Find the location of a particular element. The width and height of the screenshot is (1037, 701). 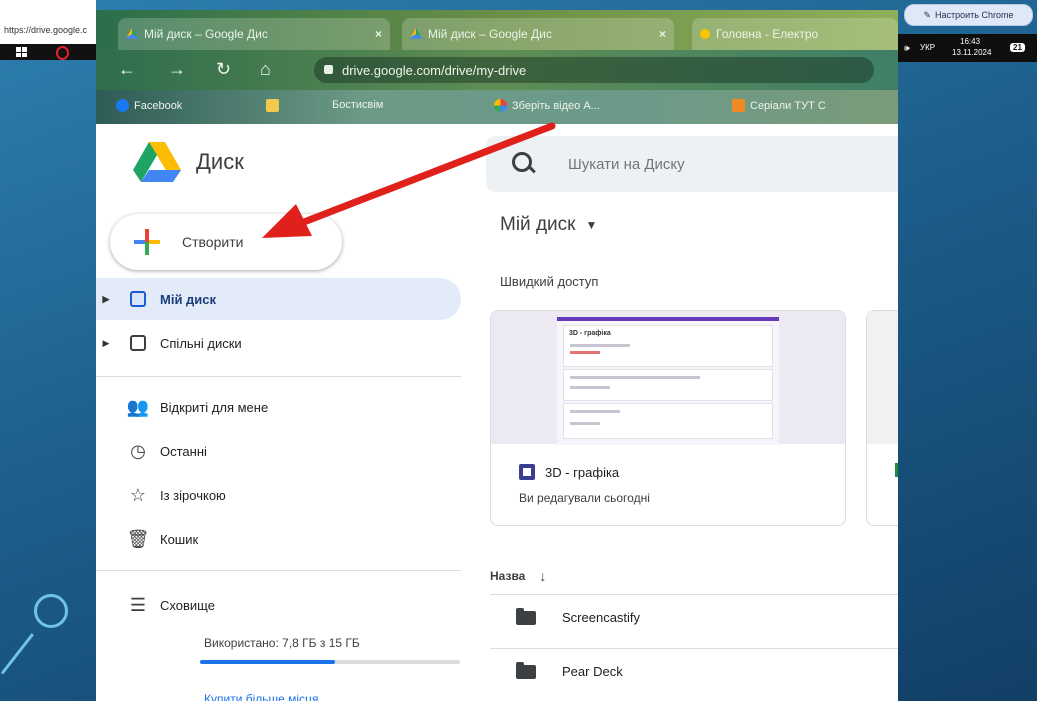

card-file-name: 3D - графіка is located at coordinates (569, 472).